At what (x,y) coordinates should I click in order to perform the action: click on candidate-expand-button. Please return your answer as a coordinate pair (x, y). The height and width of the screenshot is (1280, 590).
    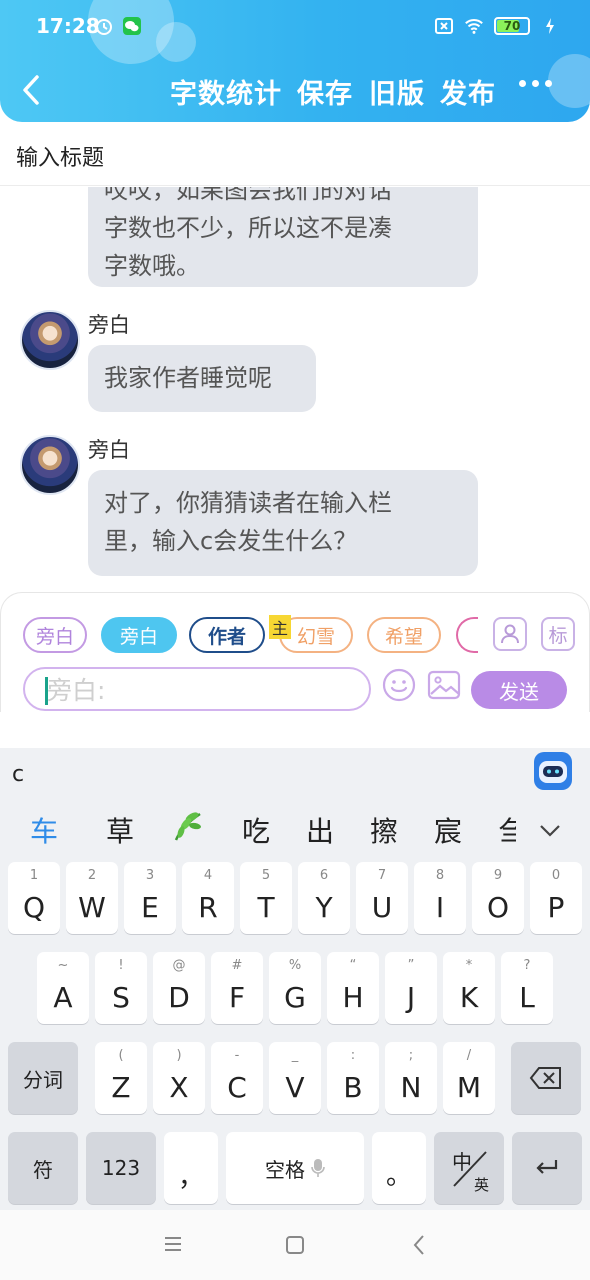
    Looking at the image, I should click on (550, 830).